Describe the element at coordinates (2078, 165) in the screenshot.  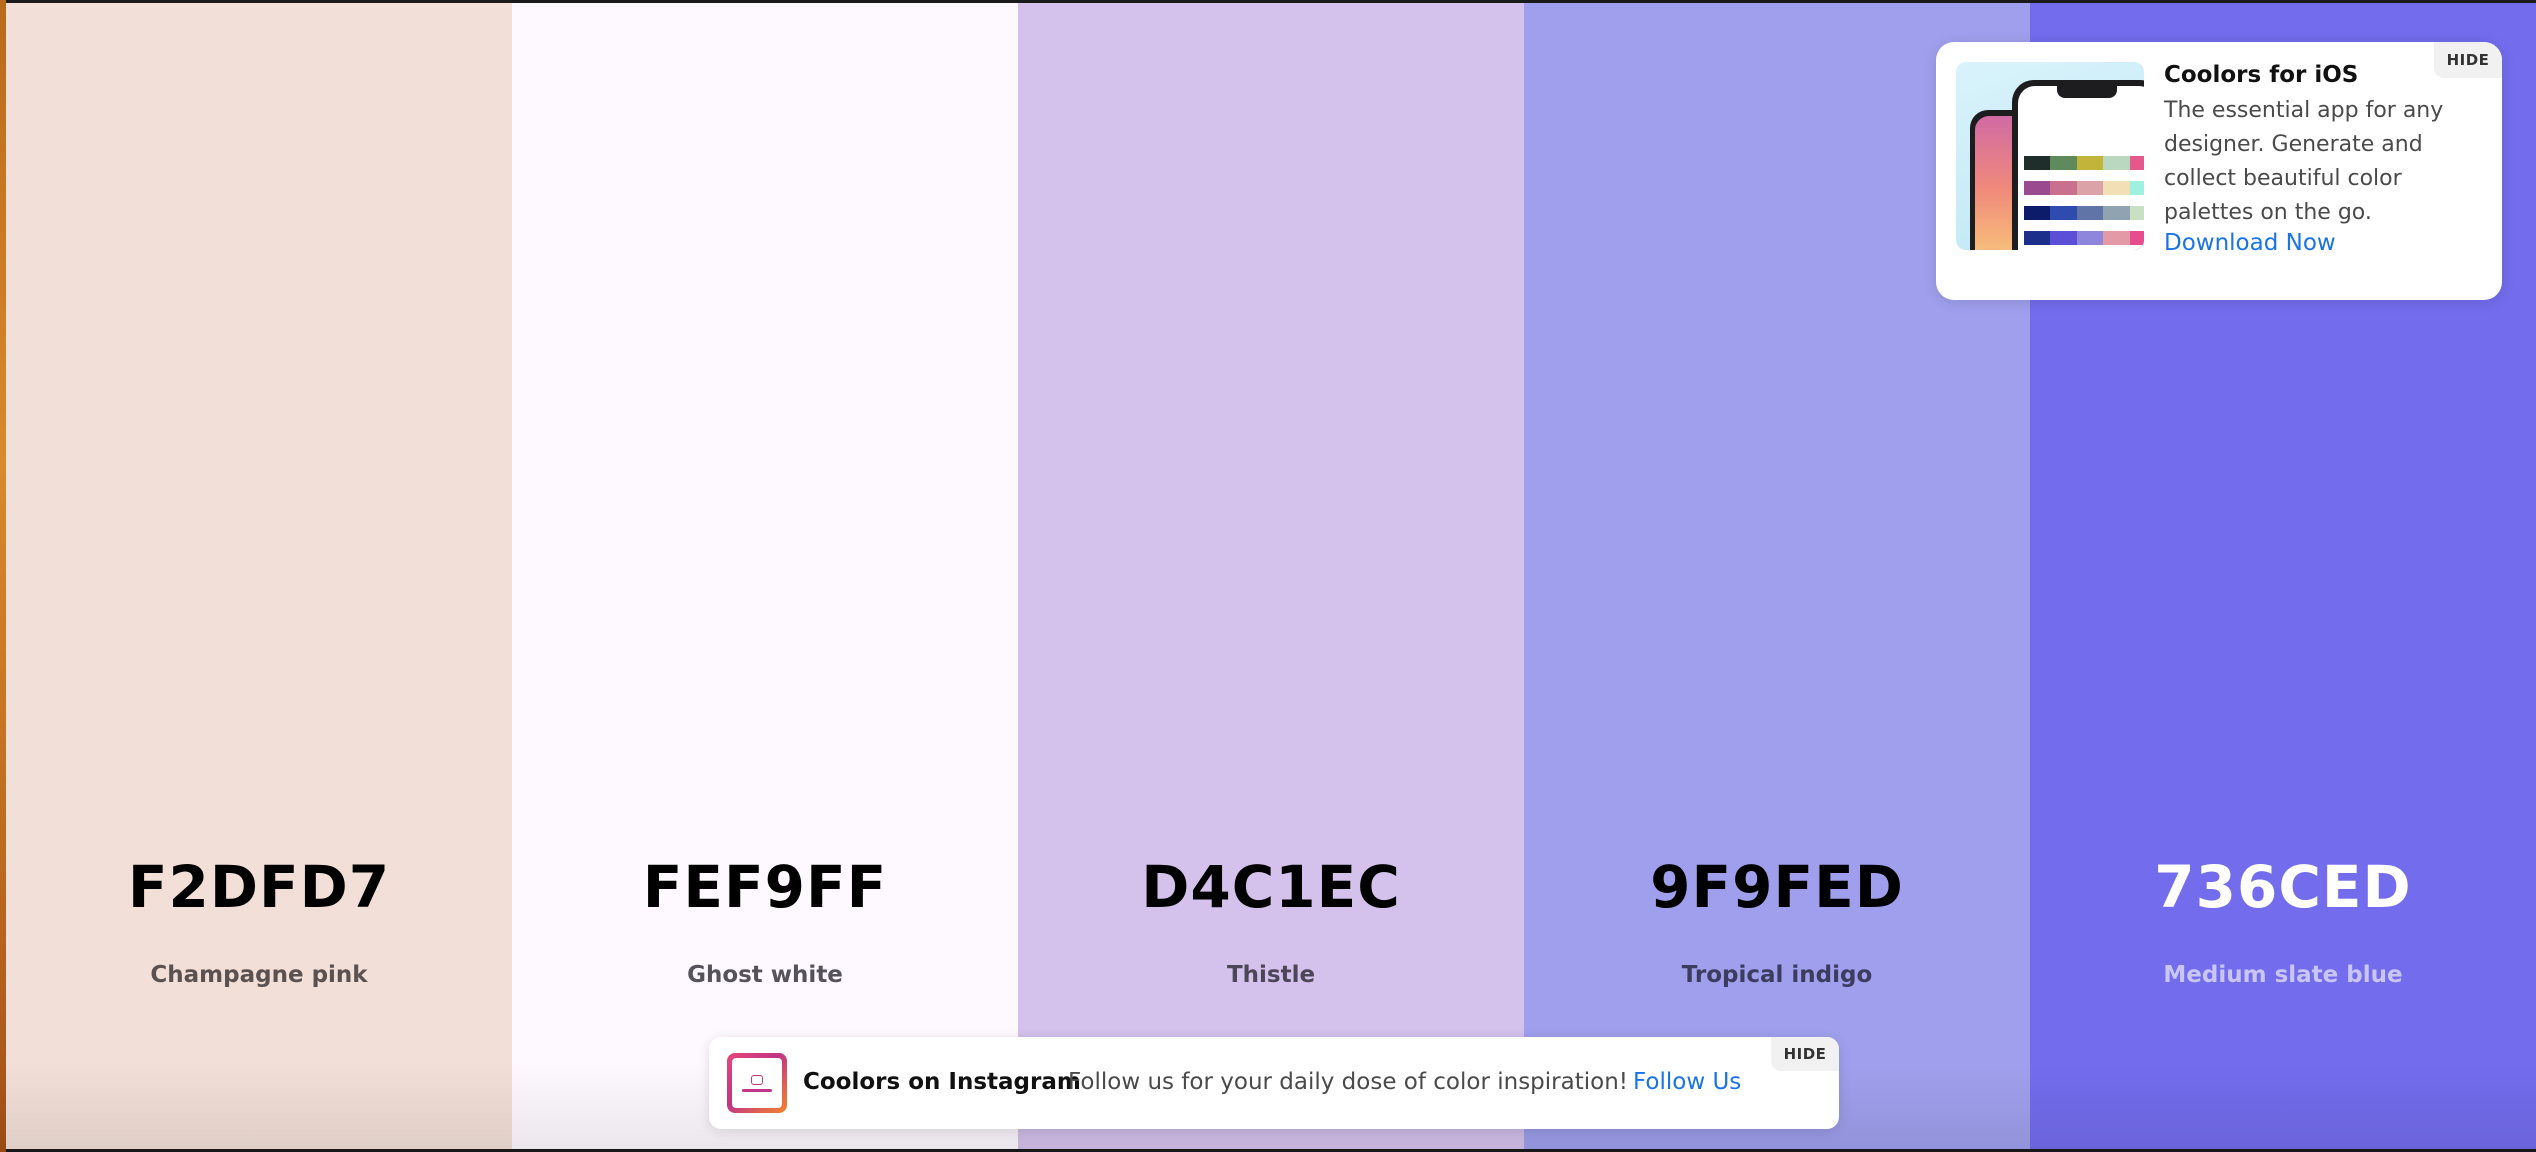
I see `phone-mockup-front` at that location.